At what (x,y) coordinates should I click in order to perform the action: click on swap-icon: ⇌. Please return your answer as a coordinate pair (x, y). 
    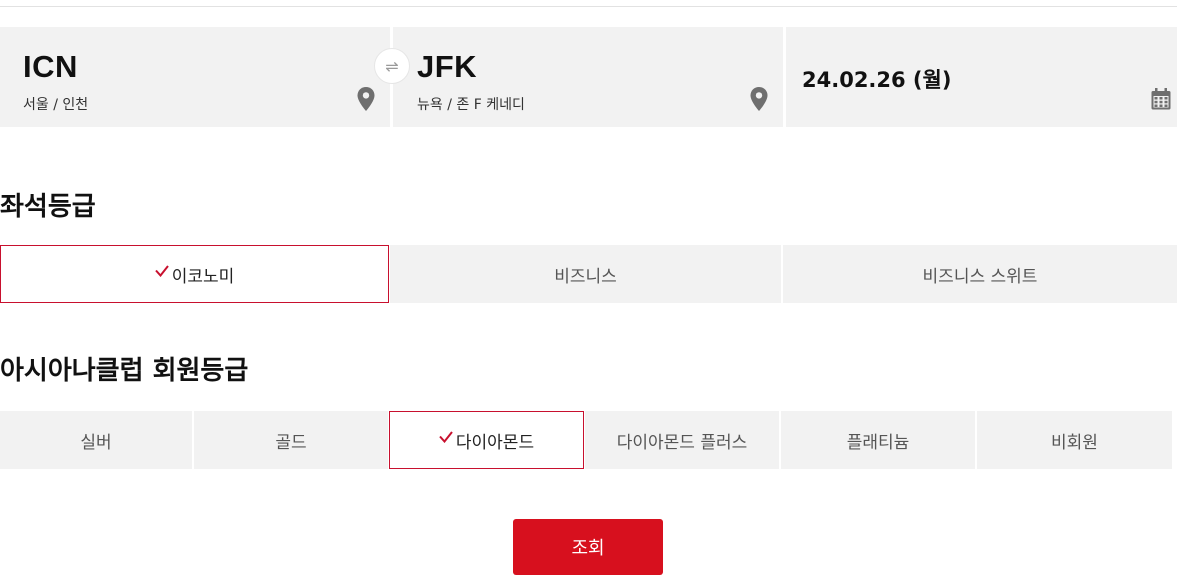
    Looking at the image, I should click on (392, 66).